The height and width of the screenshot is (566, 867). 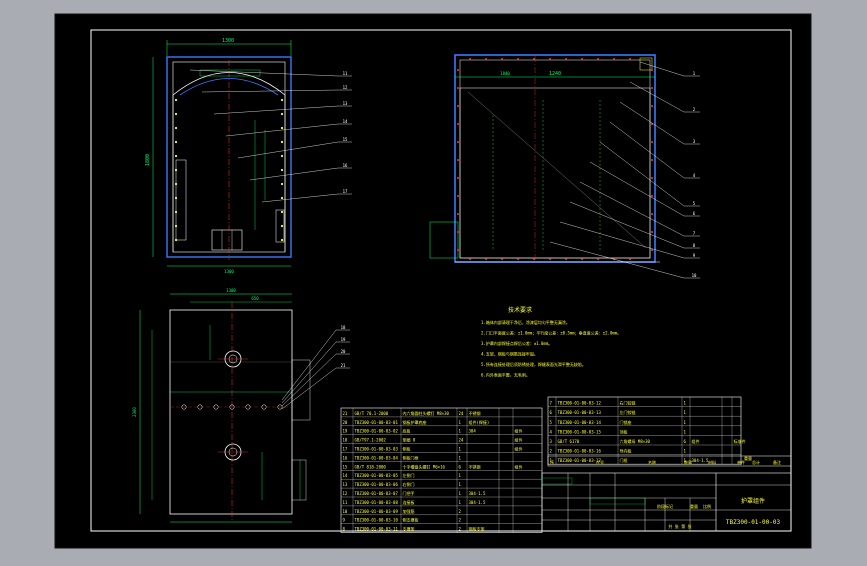 What do you see at coordinates (748, 458) in the screenshot?
I see `parts-header-weight: 重量` at bounding box center [748, 458].